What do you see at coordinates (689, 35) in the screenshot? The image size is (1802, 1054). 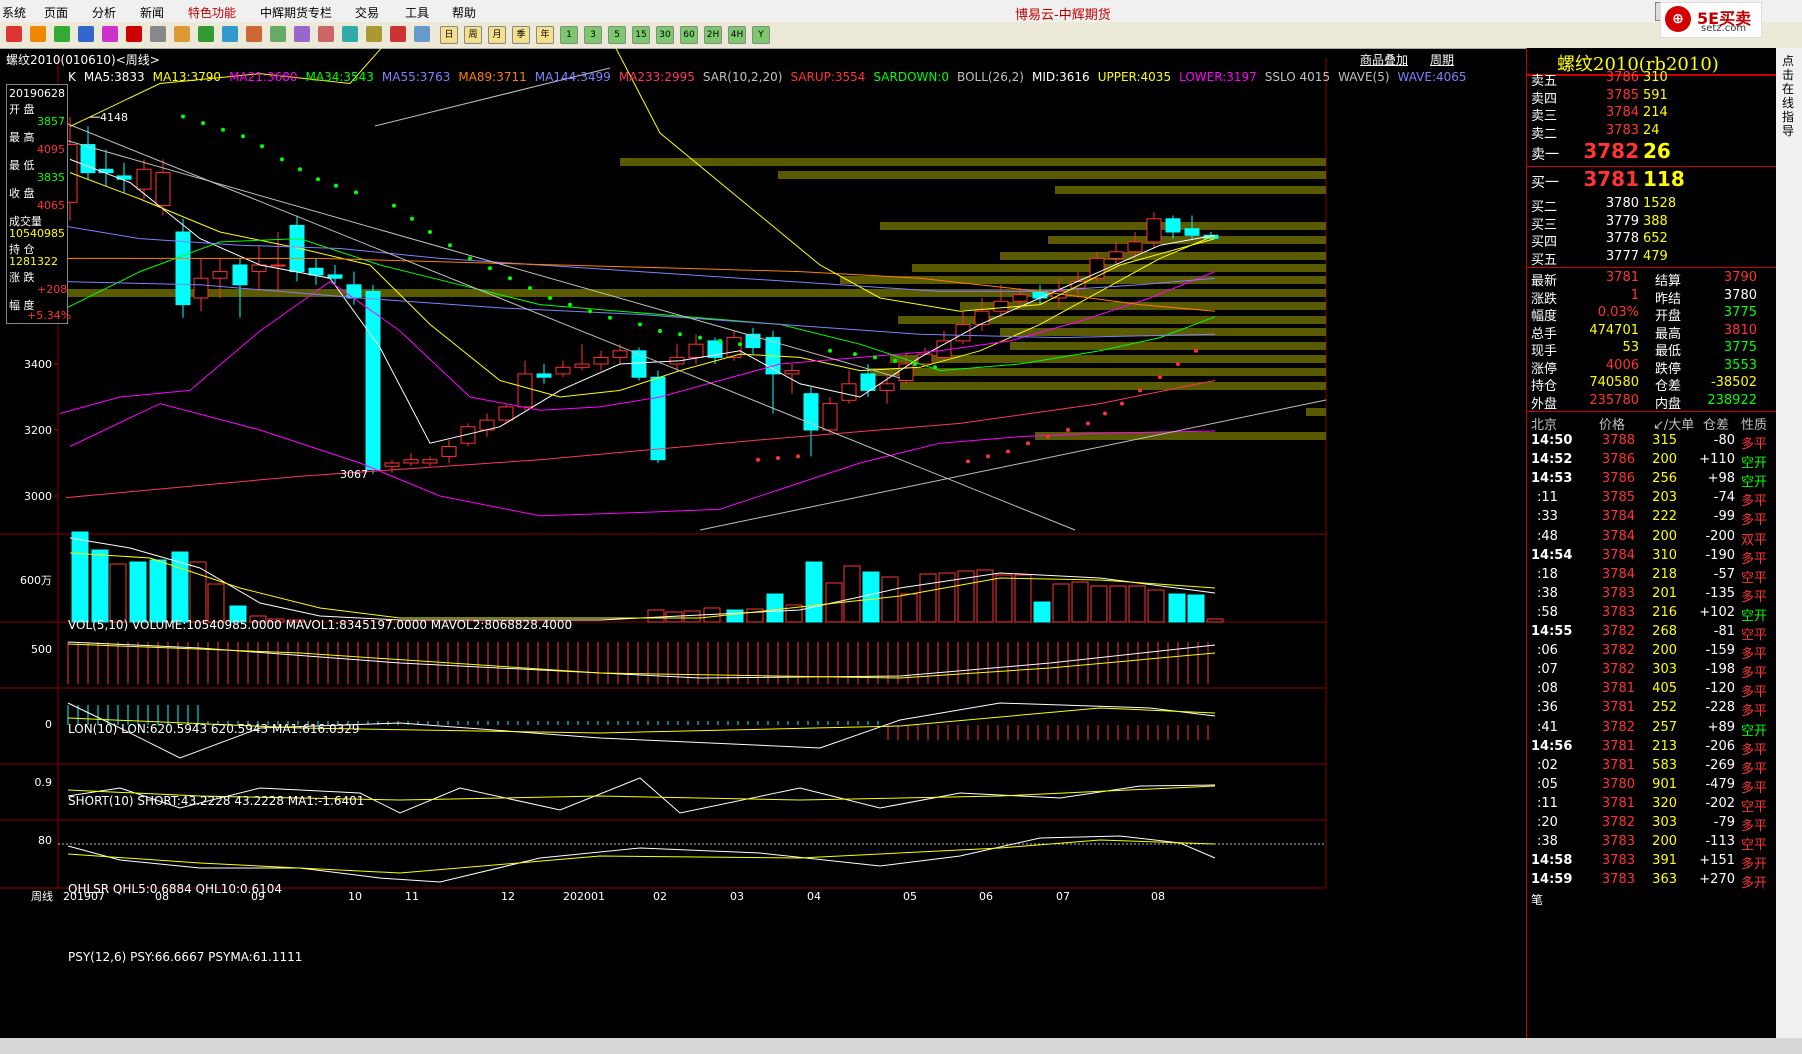 I see `period-button-10: 60` at bounding box center [689, 35].